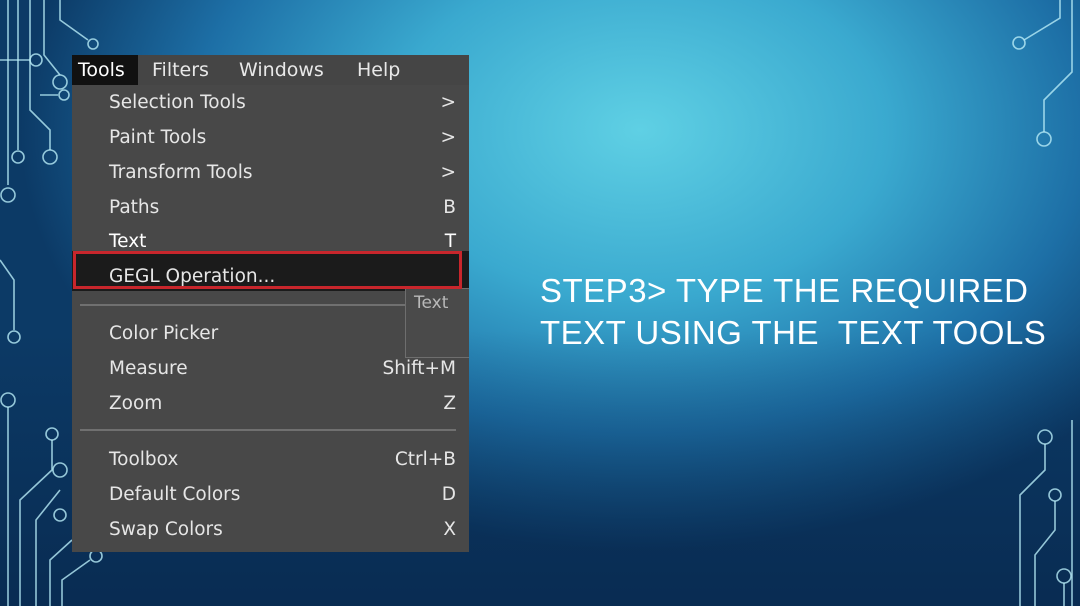  I want to click on menu-filters: Filters, so click(180, 70).